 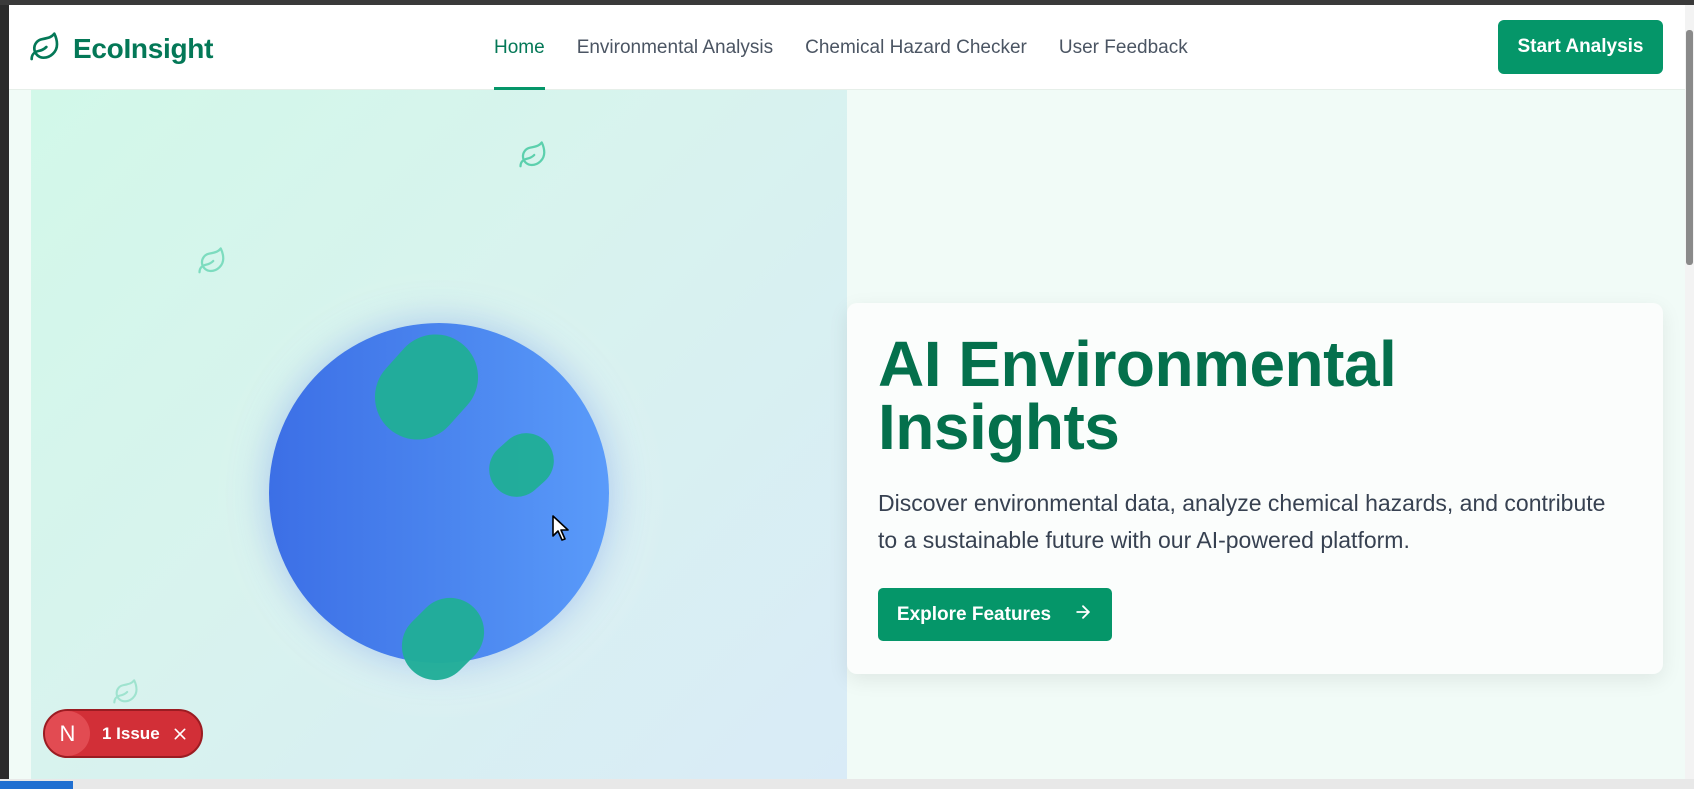 What do you see at coordinates (1137, 395) in the screenshot?
I see `hero-title: AI Environmental Insights` at bounding box center [1137, 395].